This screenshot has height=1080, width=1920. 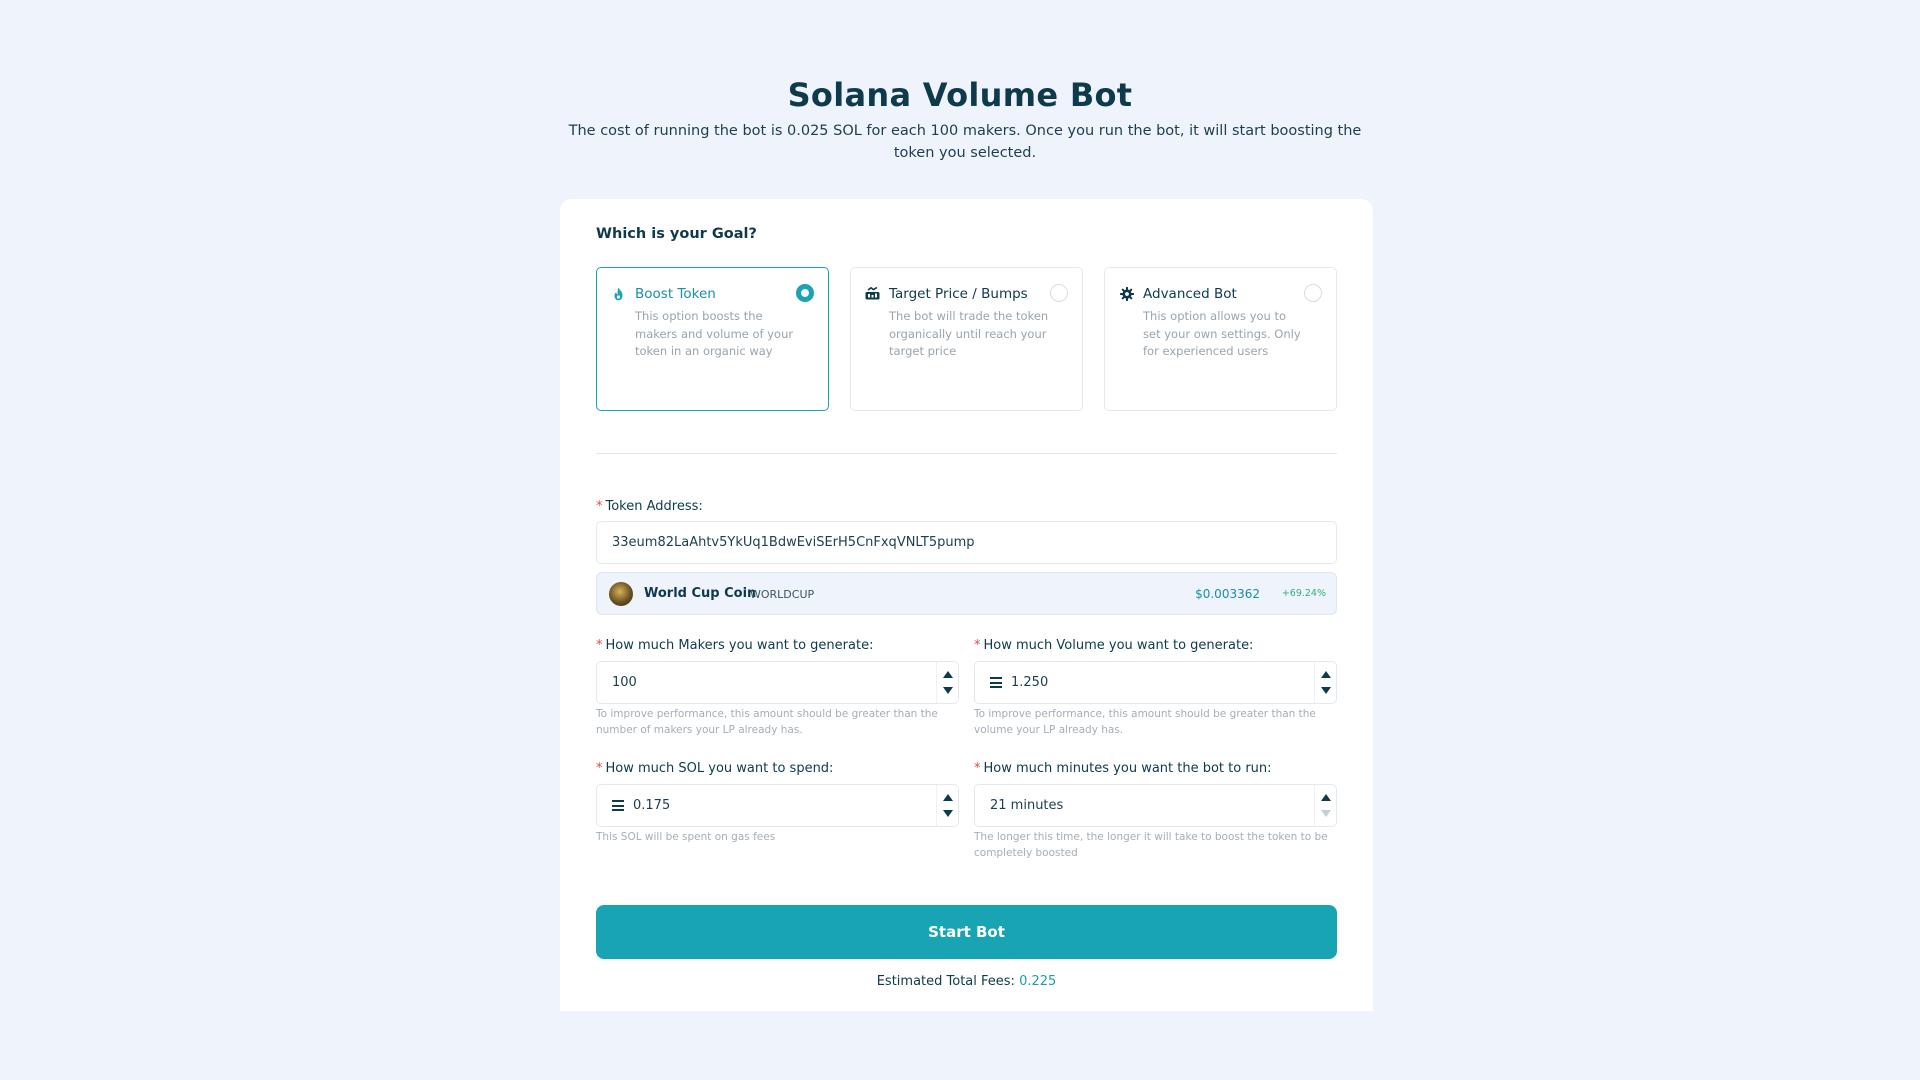 I want to click on radio-selected, so click(x=805, y=293).